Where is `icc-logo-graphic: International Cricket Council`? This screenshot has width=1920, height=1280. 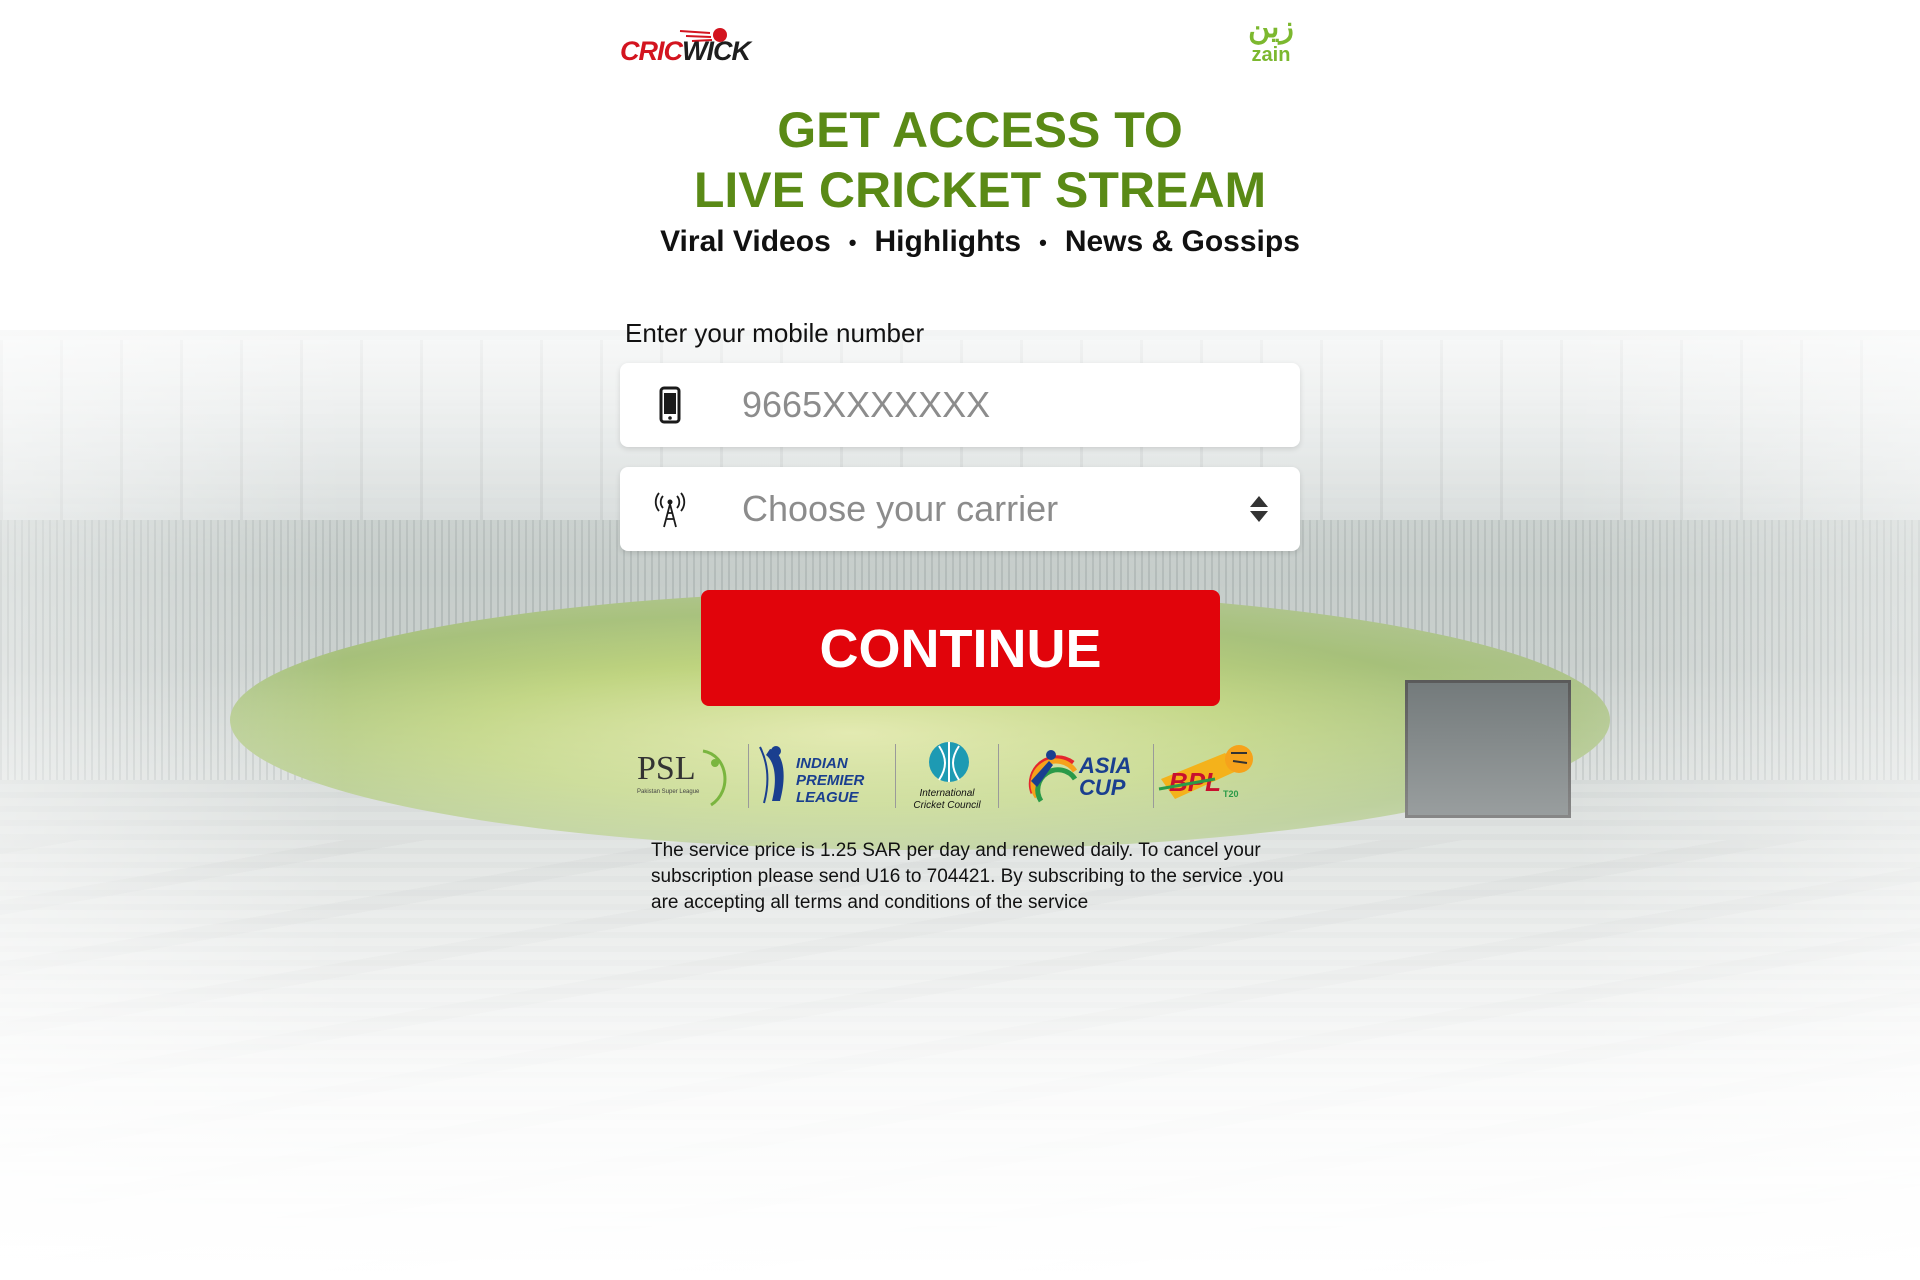 icc-logo-graphic: International Cricket Council is located at coordinates (947, 776).